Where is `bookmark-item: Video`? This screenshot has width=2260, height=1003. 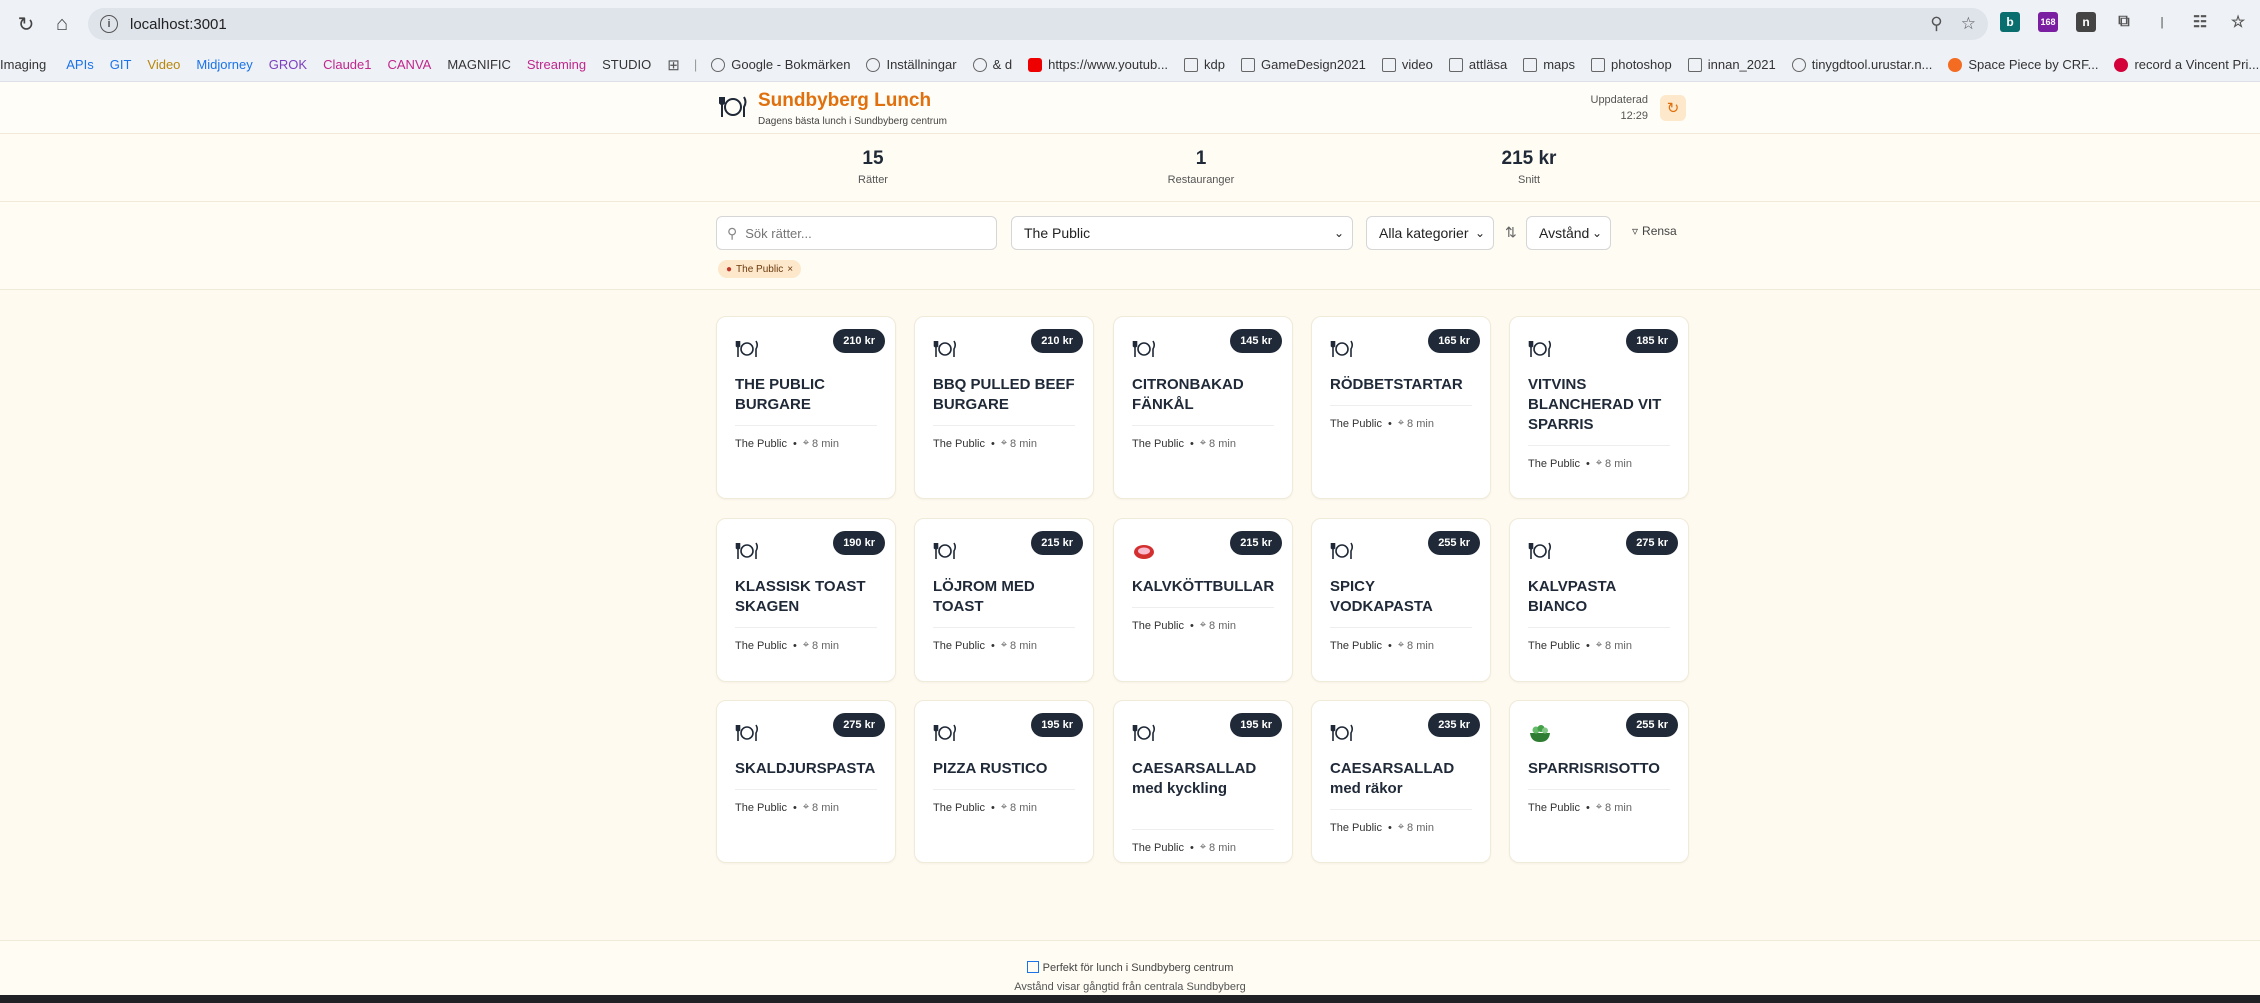 bookmark-item: Video is located at coordinates (163, 64).